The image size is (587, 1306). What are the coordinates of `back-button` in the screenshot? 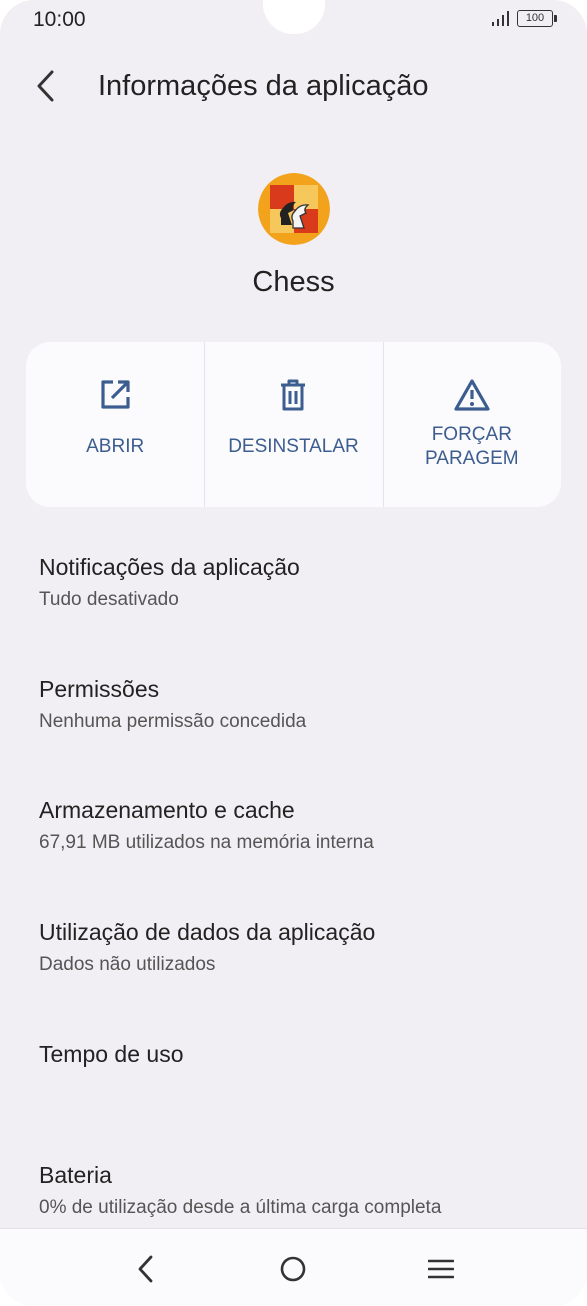 It's located at (46, 86).